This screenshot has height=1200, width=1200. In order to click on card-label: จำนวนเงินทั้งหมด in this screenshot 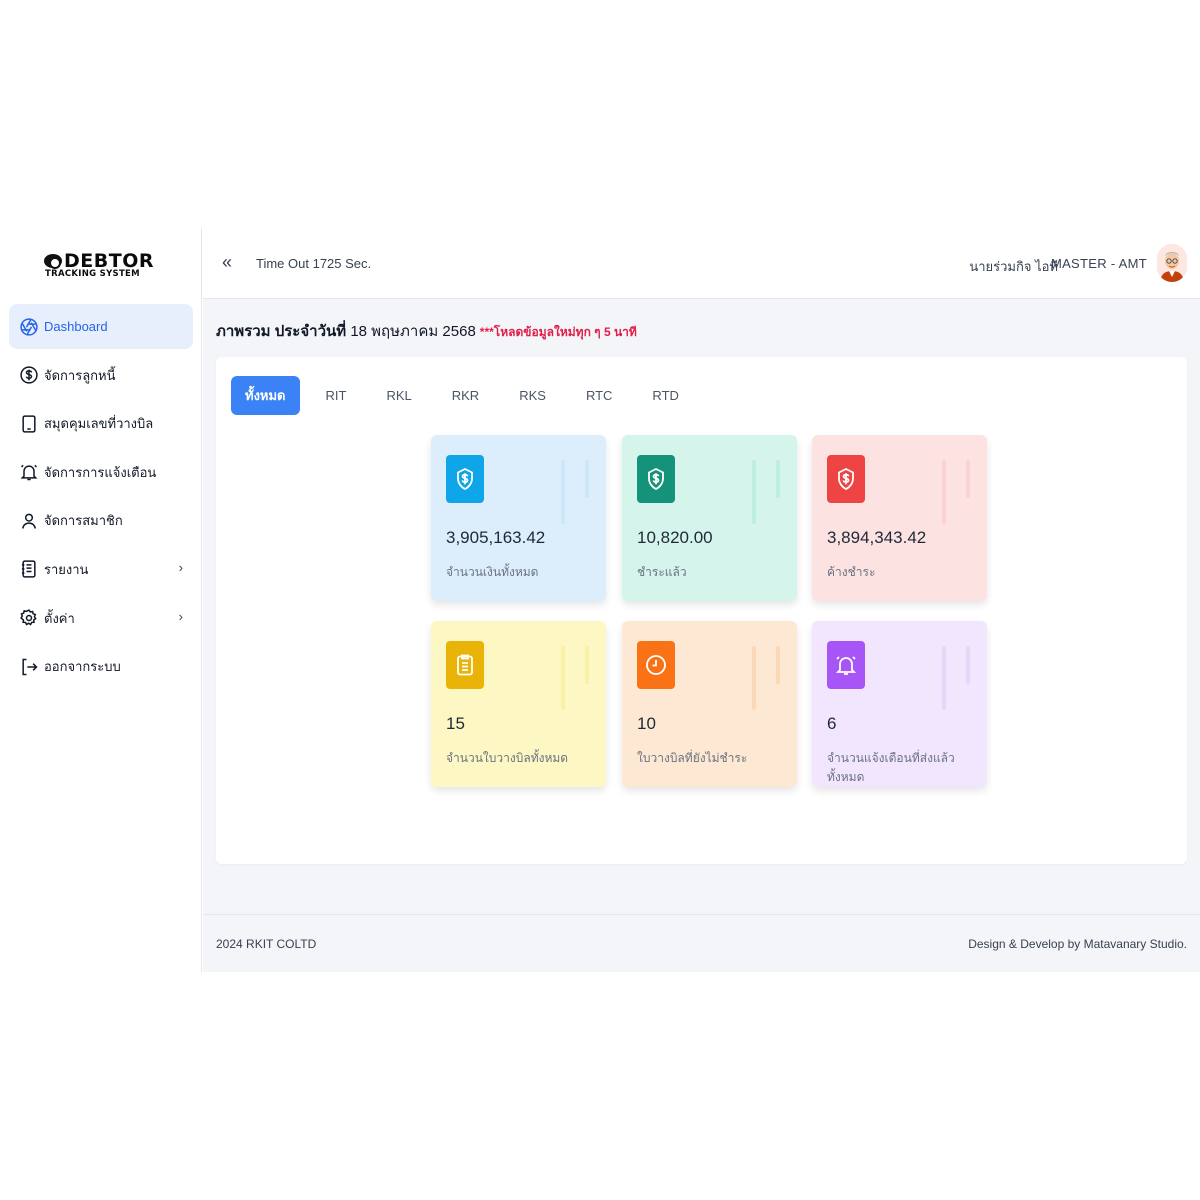, I will do `click(492, 572)`.